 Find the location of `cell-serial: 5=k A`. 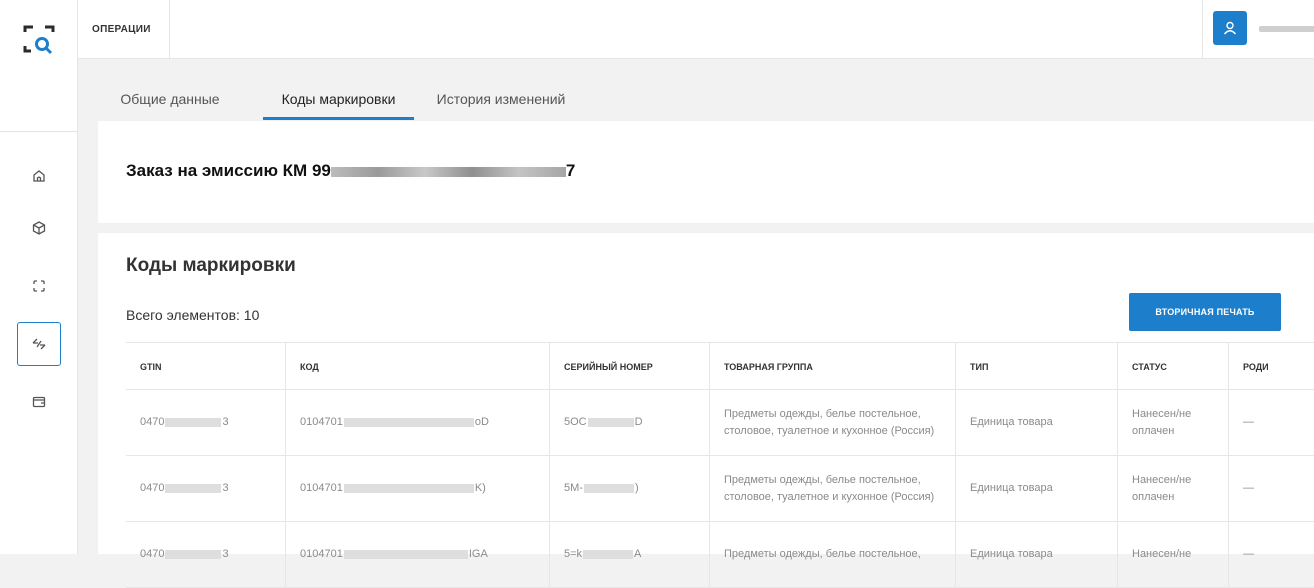

cell-serial: 5=k A is located at coordinates (630, 554).